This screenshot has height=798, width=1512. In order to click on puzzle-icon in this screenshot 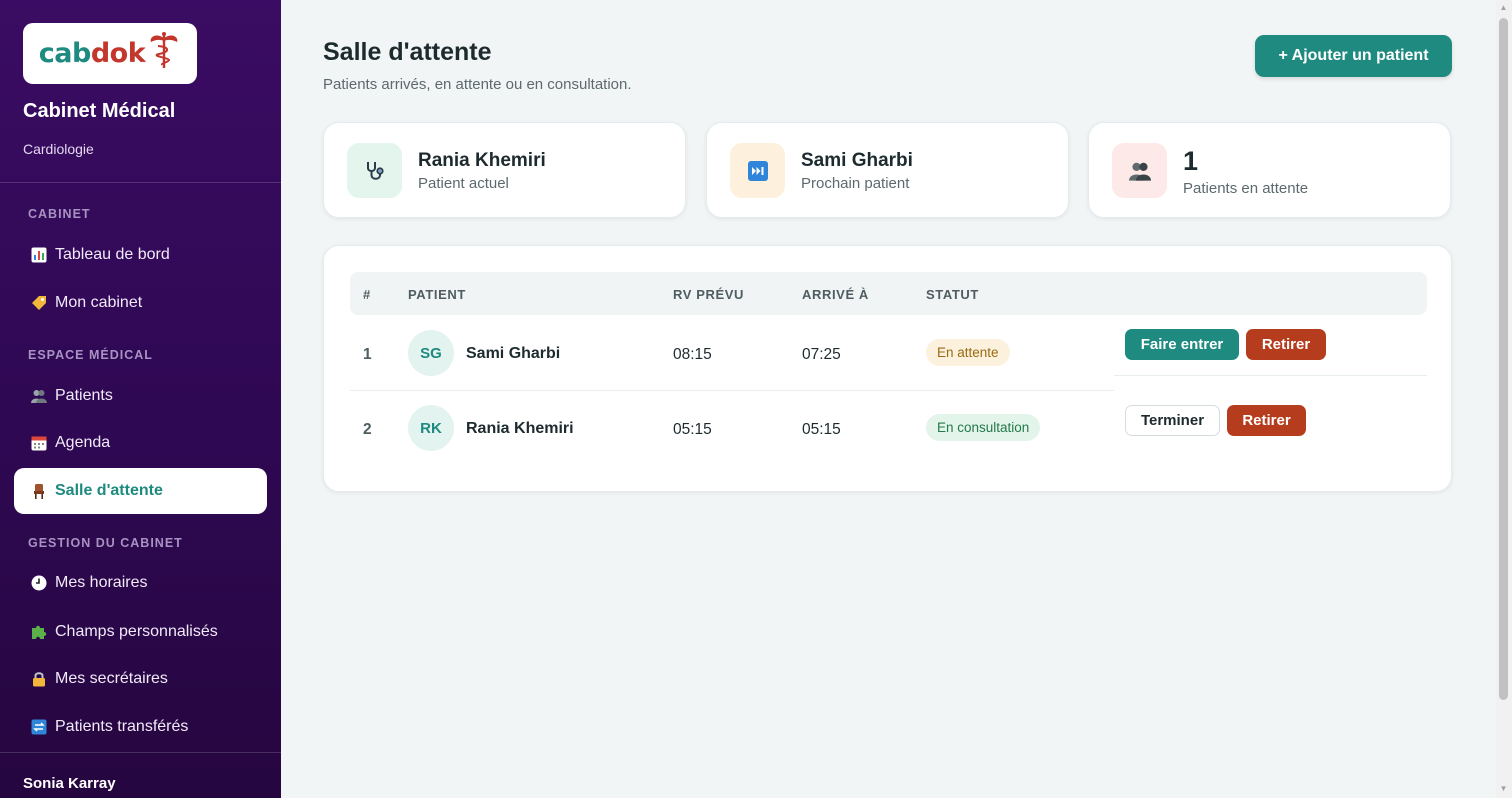, I will do `click(39, 632)`.